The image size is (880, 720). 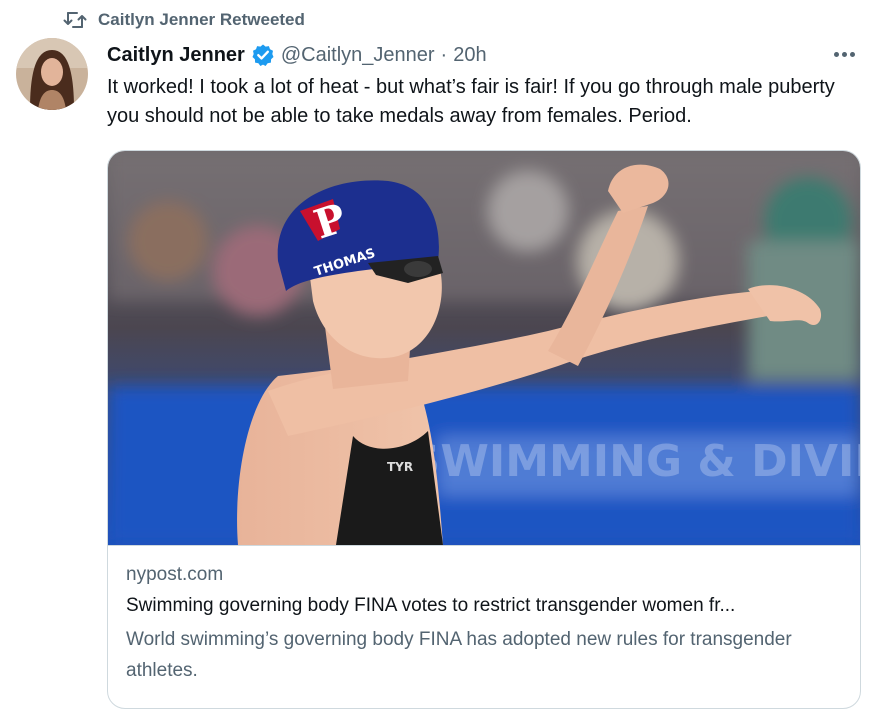 What do you see at coordinates (52, 74) in the screenshot?
I see `avatar` at bounding box center [52, 74].